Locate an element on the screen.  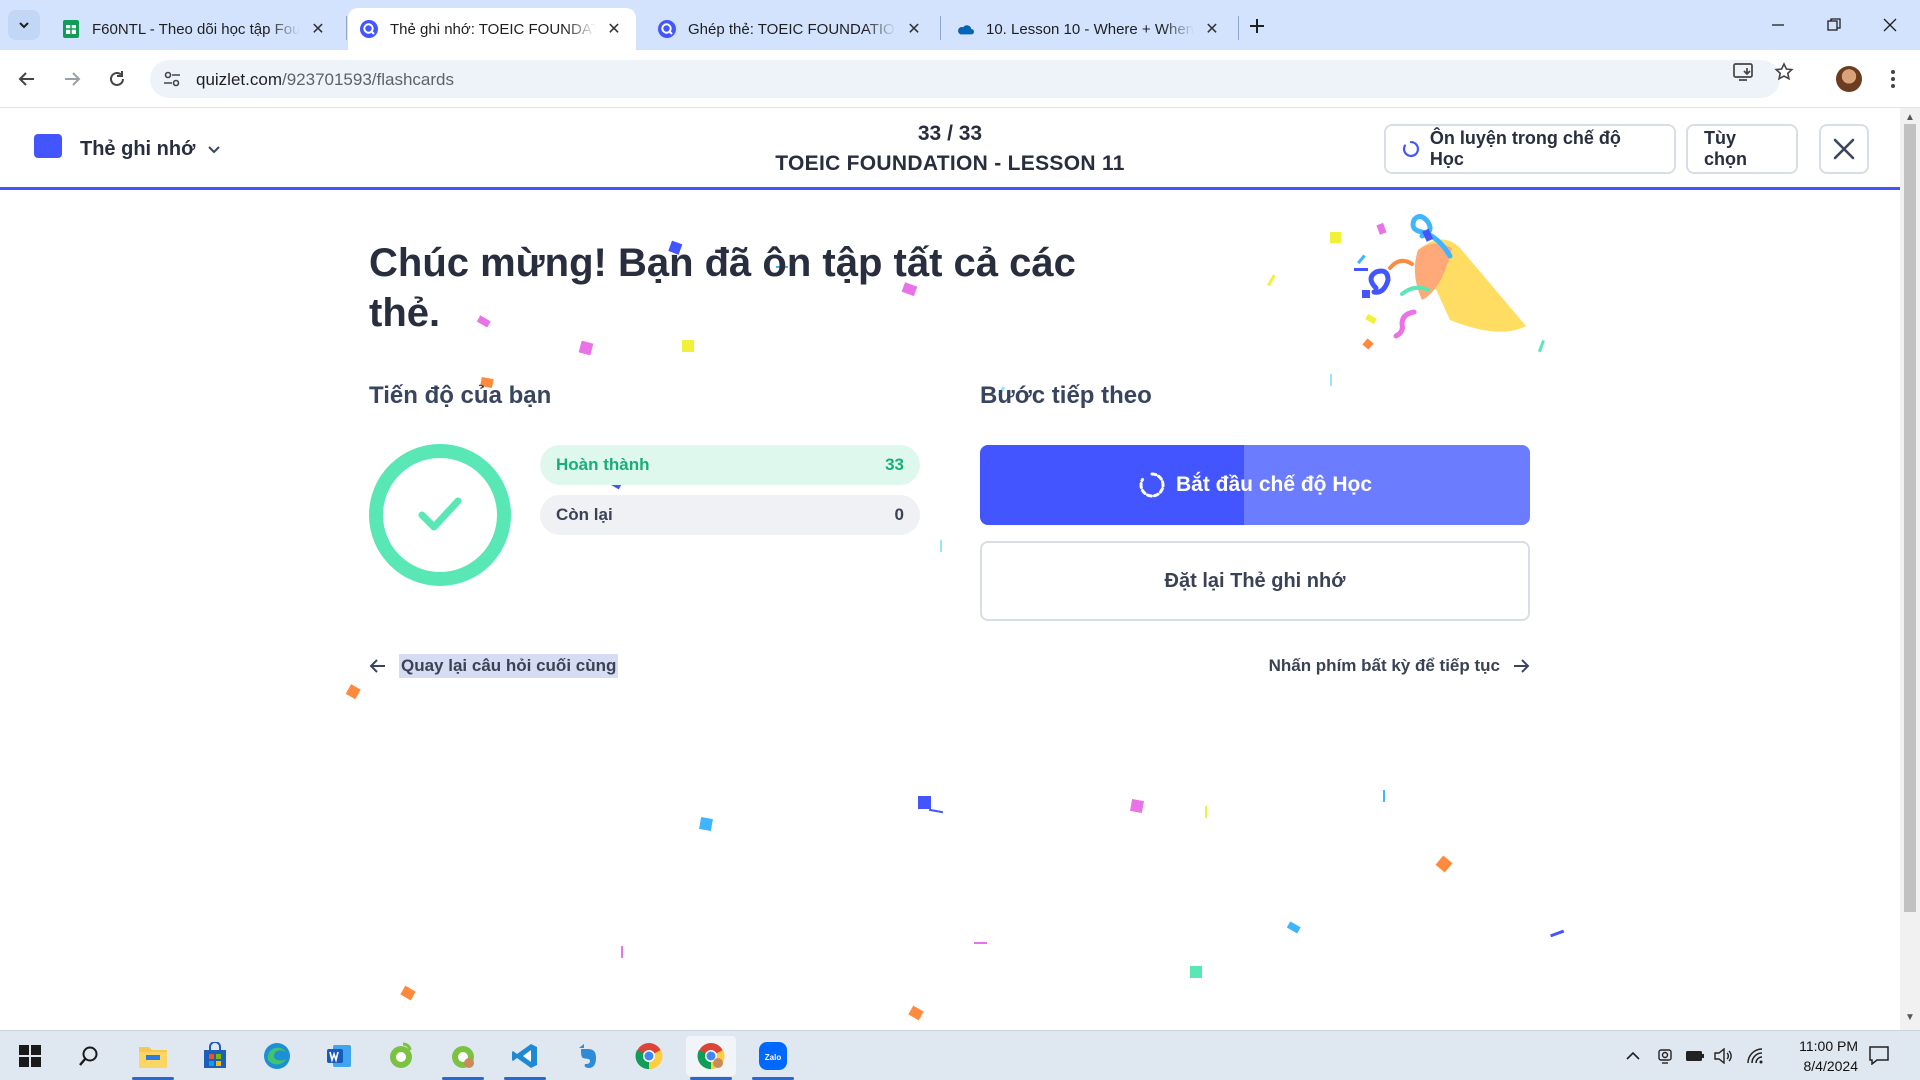
profile-avatar is located at coordinates (1849, 79).